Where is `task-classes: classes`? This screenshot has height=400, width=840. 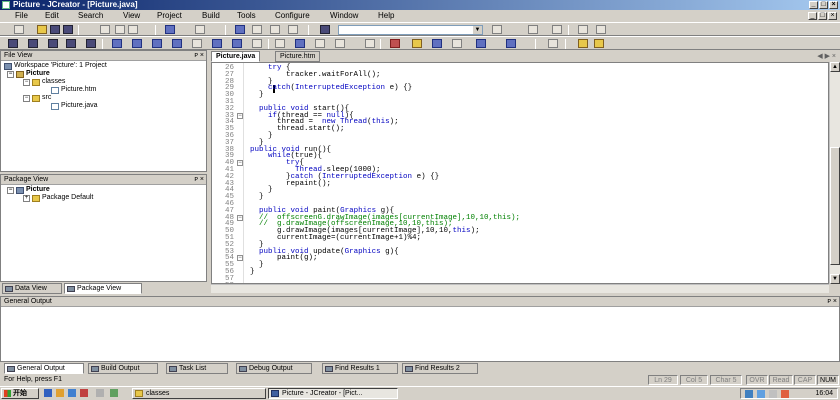
task-classes: classes is located at coordinates (199, 393).